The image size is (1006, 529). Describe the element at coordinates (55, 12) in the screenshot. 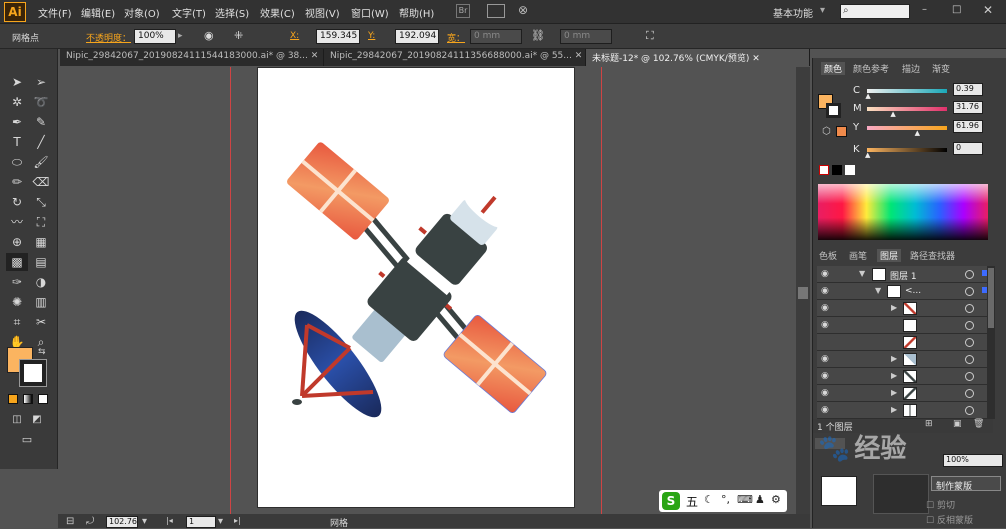

I see `menu-file: 文件(F)` at that location.